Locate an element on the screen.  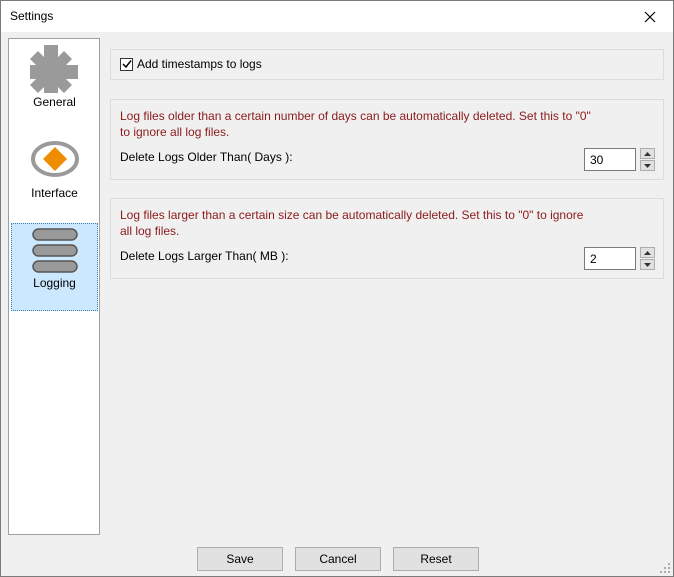
window-title: Settings is located at coordinates (32, 16).